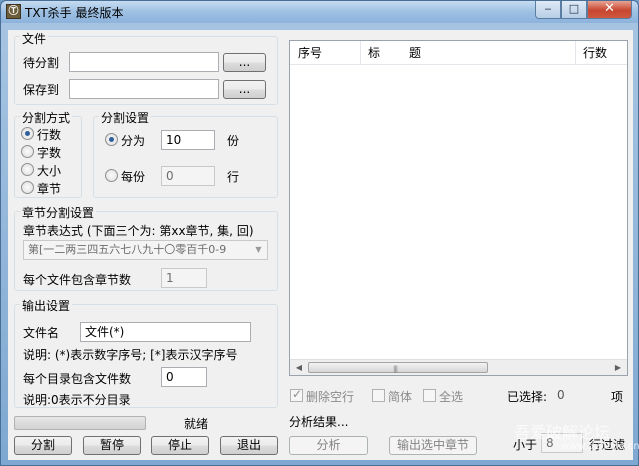 The image size is (639, 466). What do you see at coordinates (165, 332) in the screenshot?
I see `filename-input: 文件(*)` at bounding box center [165, 332].